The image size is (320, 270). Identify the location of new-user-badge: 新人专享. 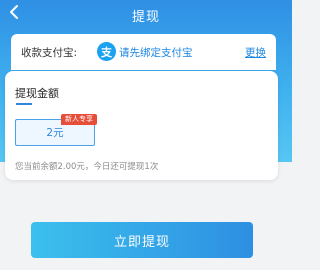
(79, 119).